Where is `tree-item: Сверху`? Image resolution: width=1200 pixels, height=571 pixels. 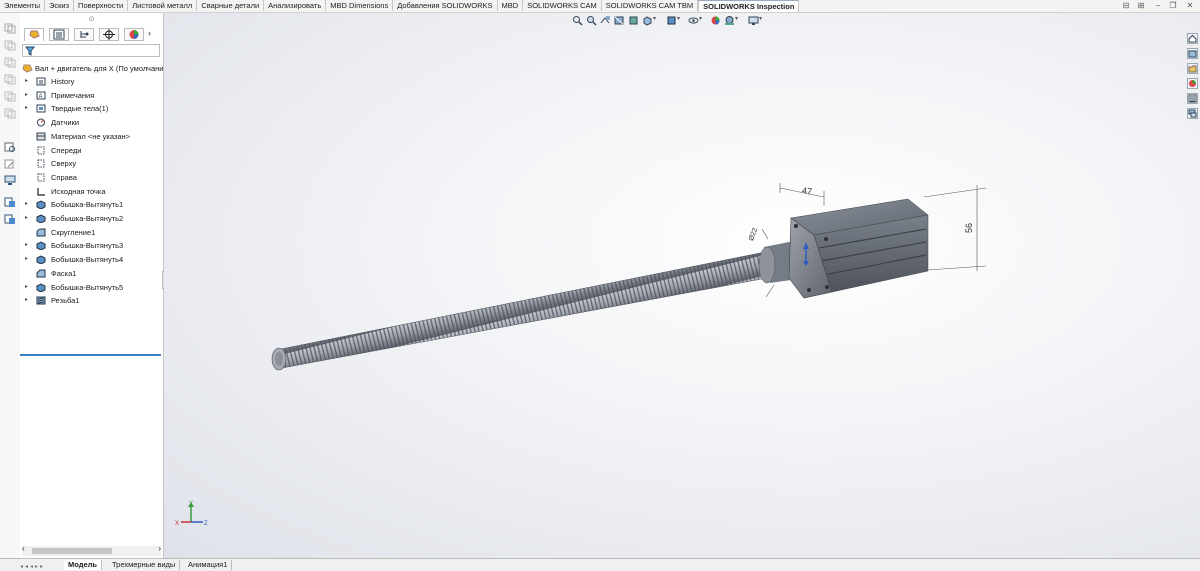
tree-item: Сверху is located at coordinates (91, 163).